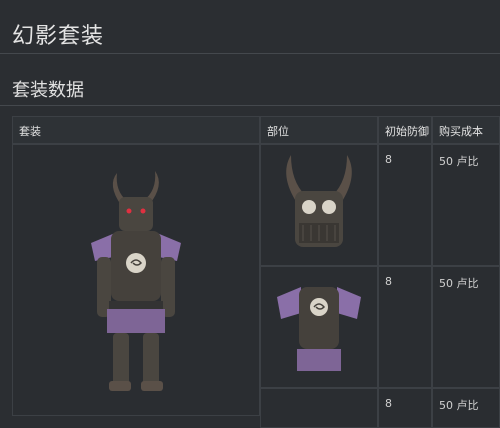 The height and width of the screenshot is (428, 500). What do you see at coordinates (466, 130) in the screenshot?
I see `header-cost: 购买成本` at bounding box center [466, 130].